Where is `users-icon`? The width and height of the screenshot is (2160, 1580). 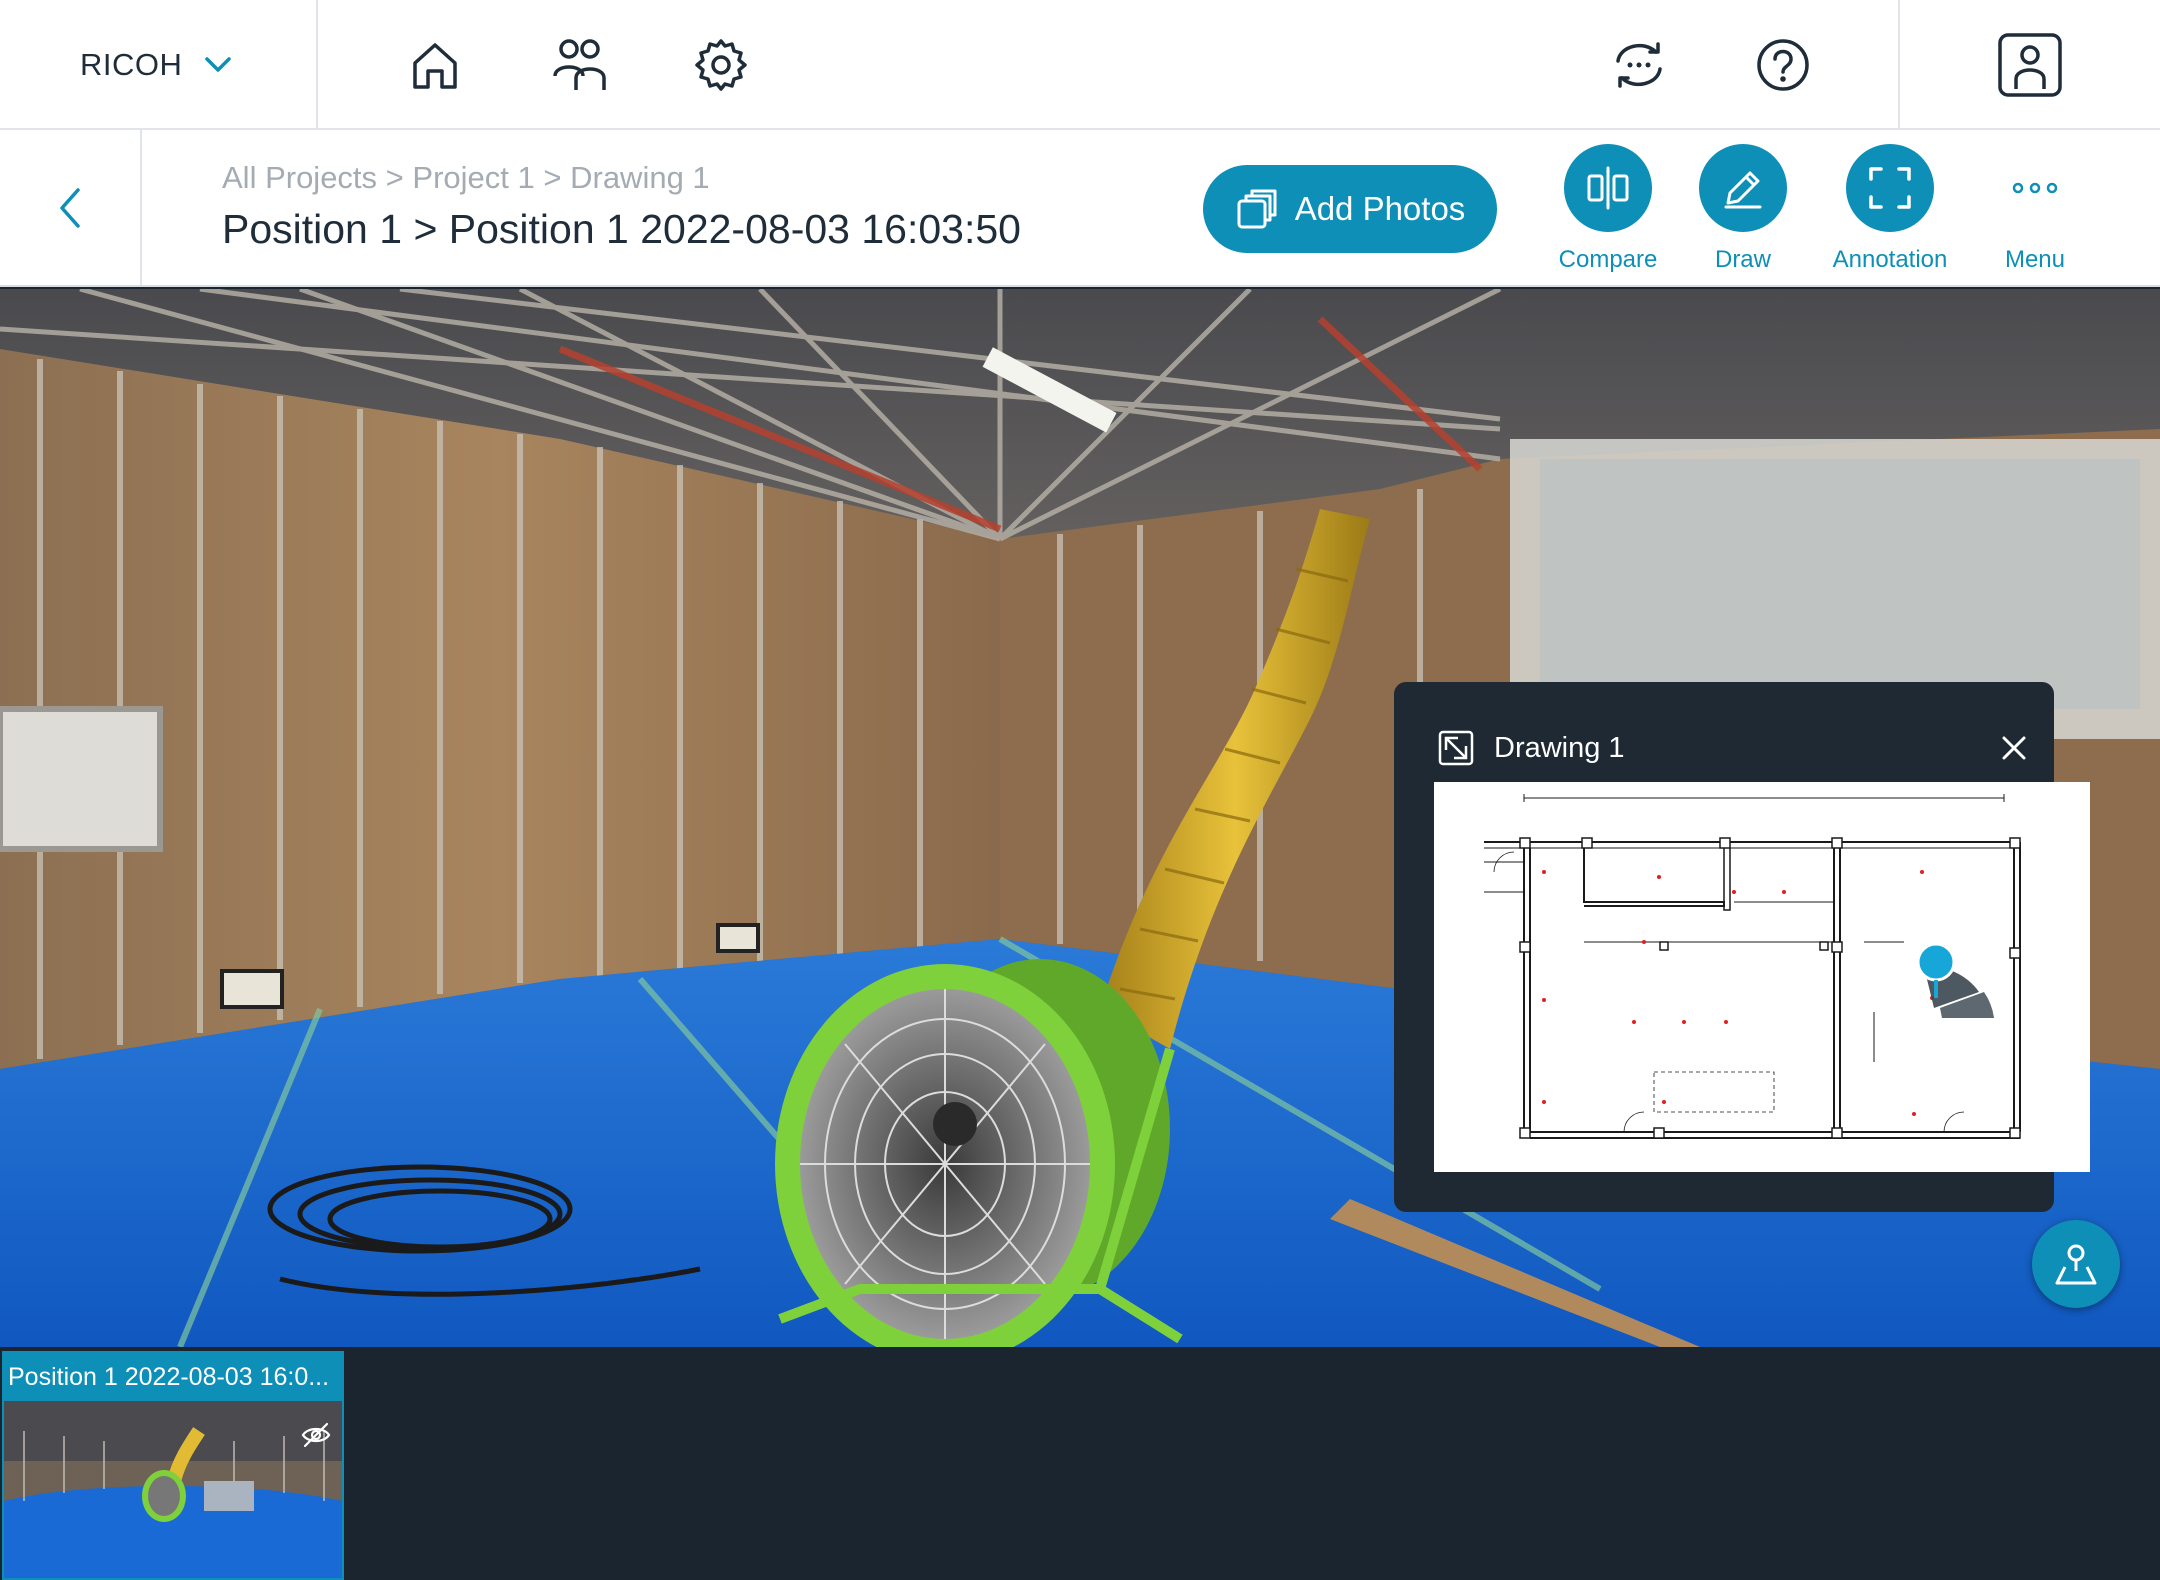
users-icon is located at coordinates (579, 65).